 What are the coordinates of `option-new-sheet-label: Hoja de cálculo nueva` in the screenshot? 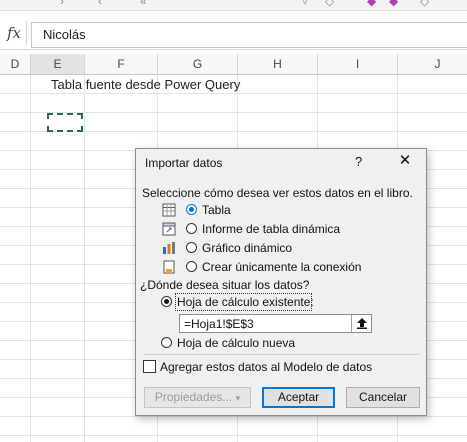 It's located at (236, 343).